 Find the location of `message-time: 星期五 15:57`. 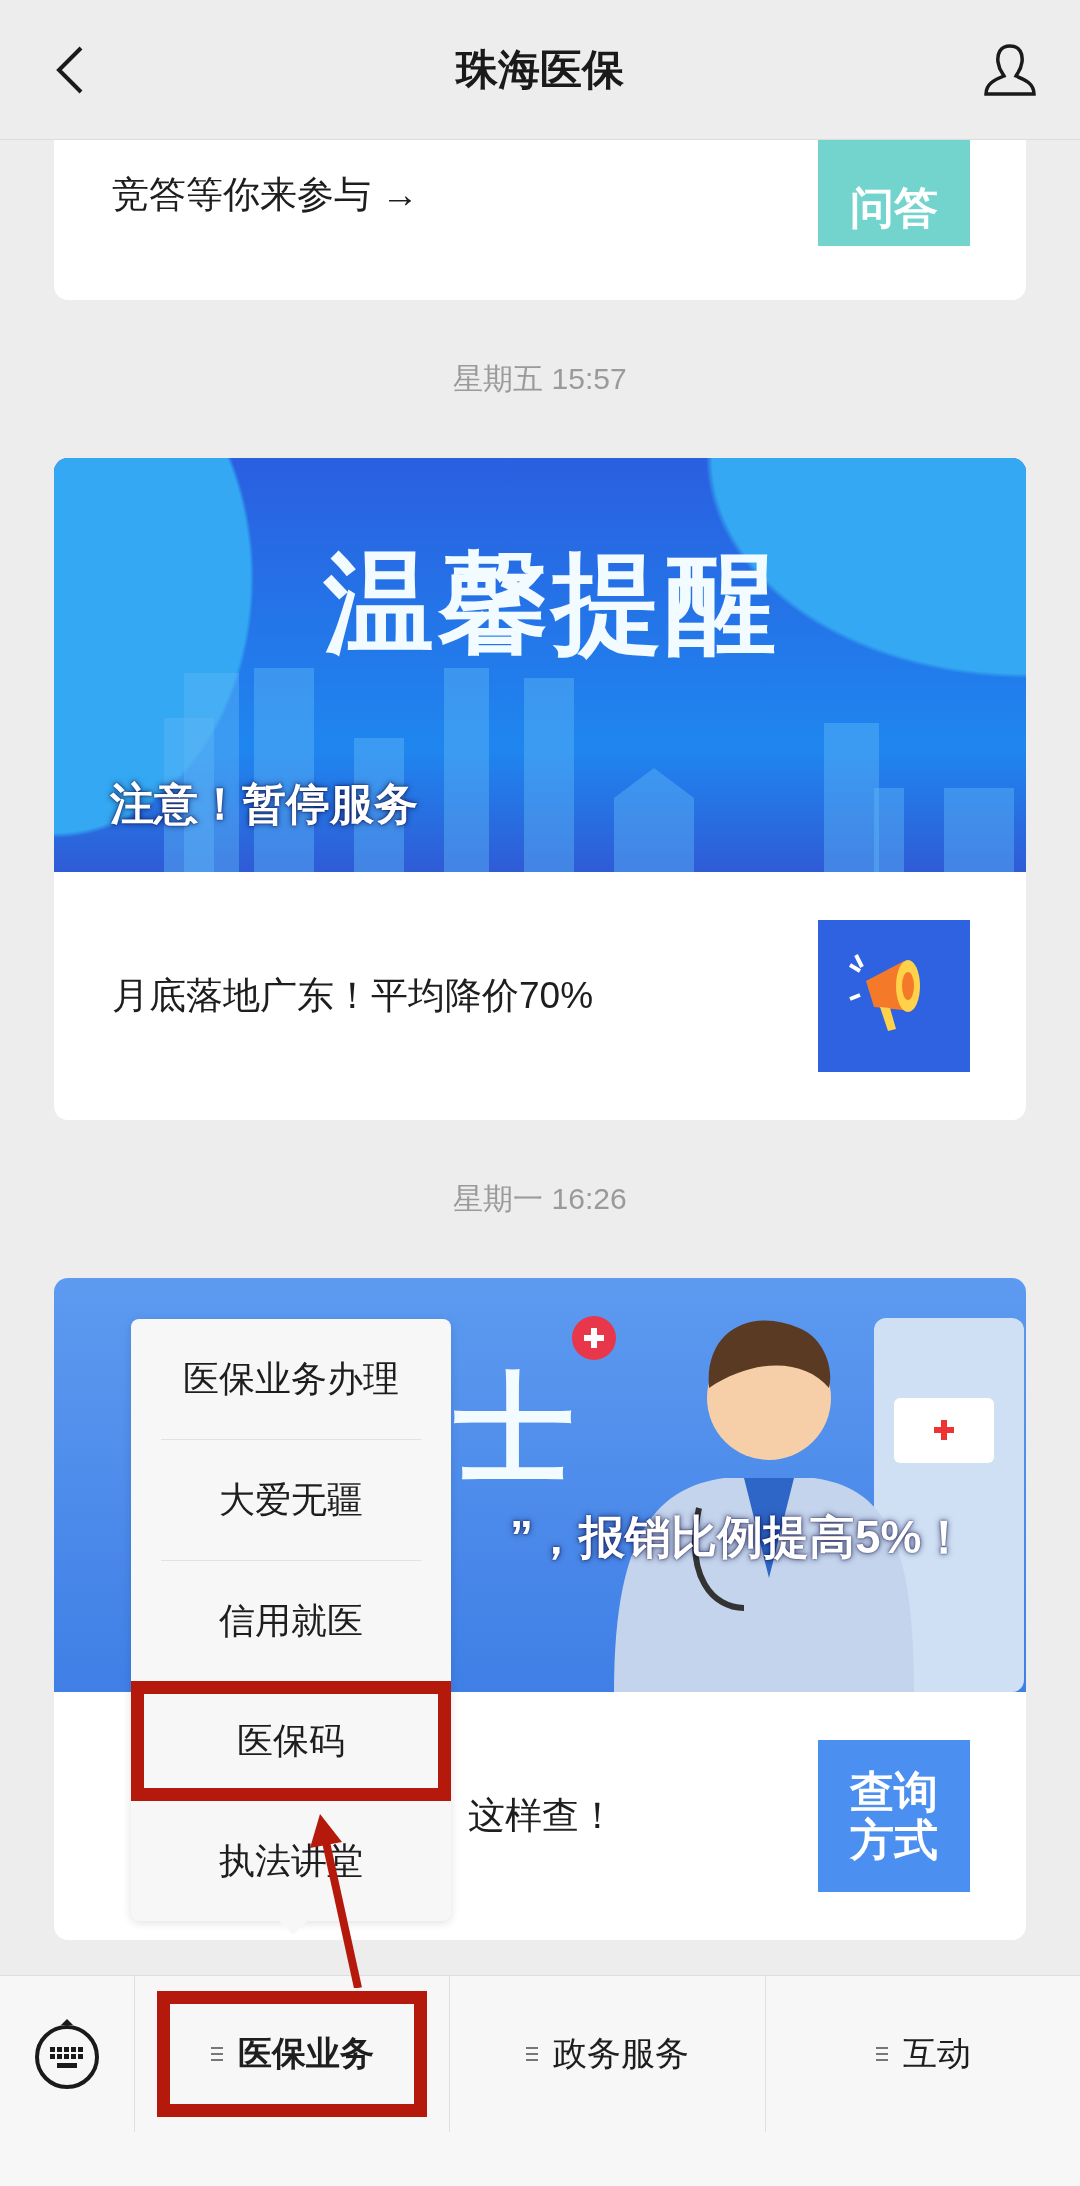

message-time: 星期五 15:57 is located at coordinates (540, 378).